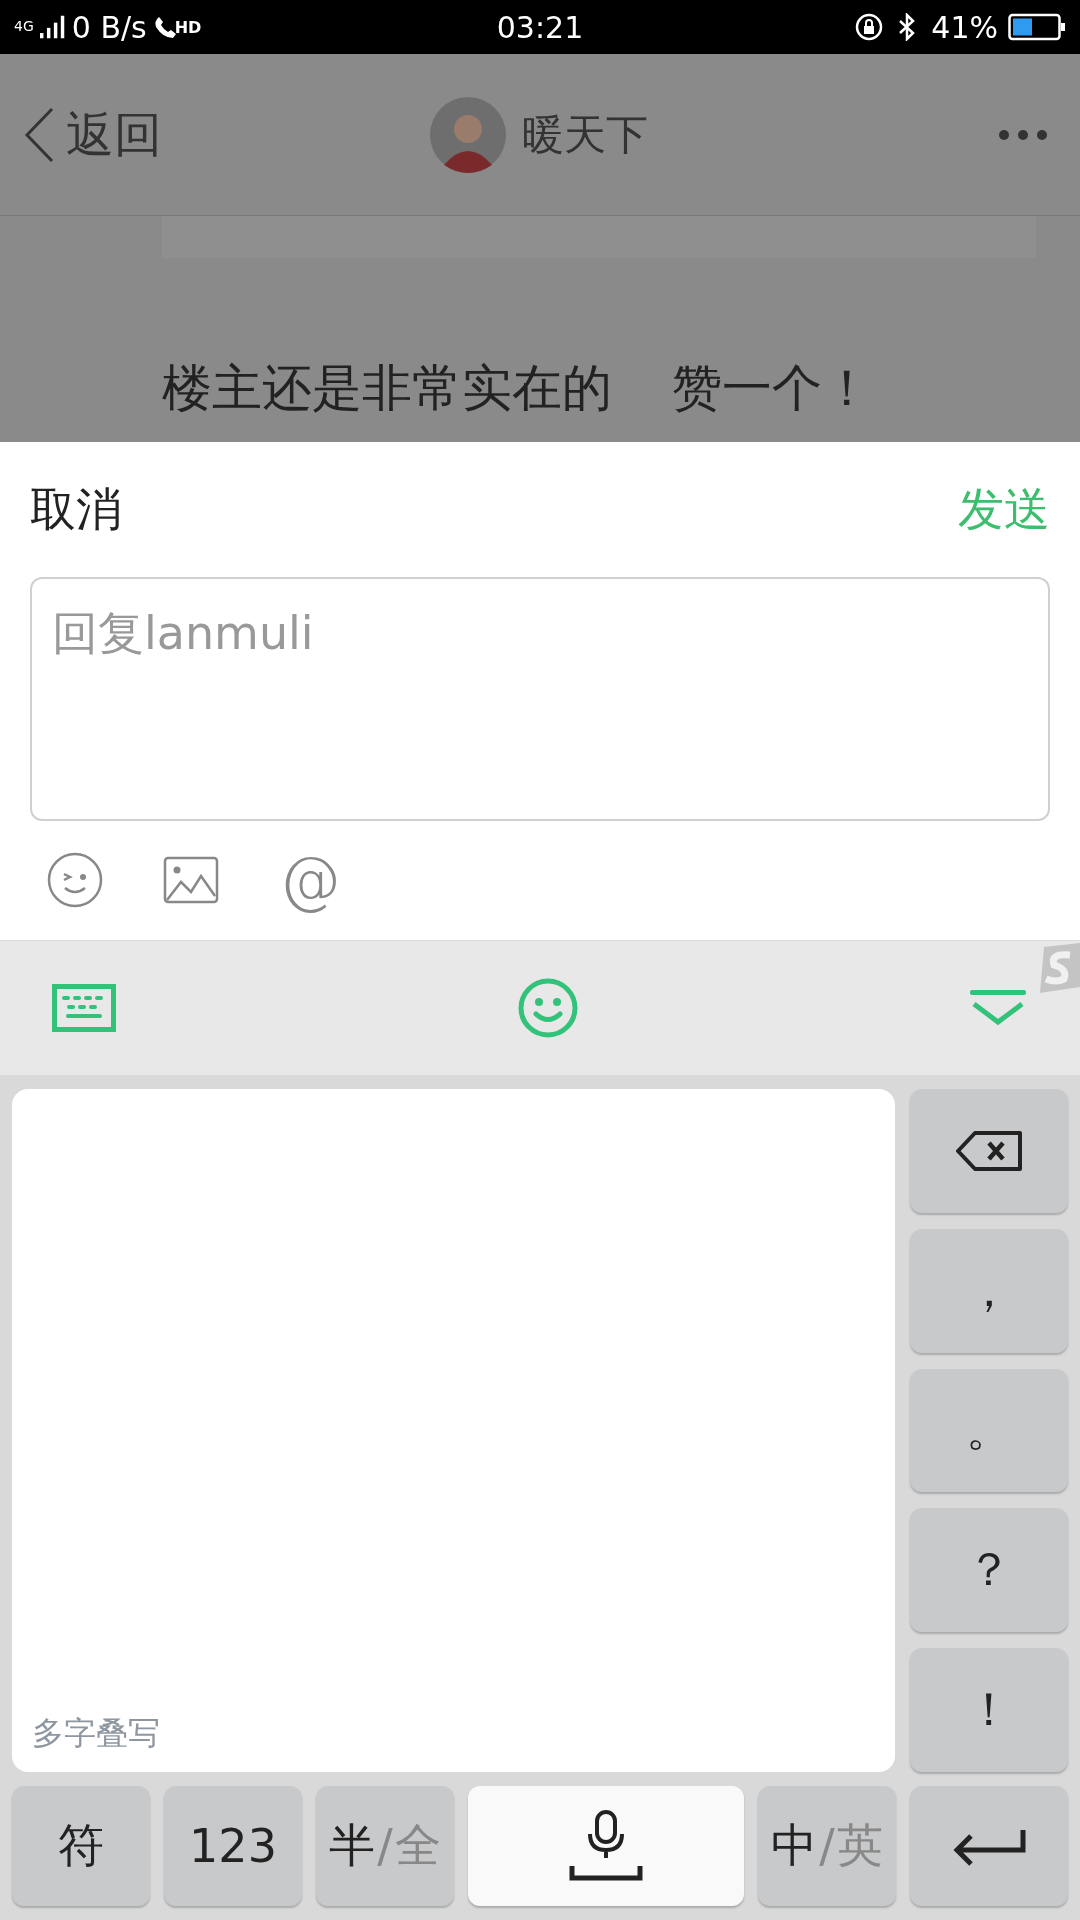 This screenshot has height=1920, width=1080. Describe the element at coordinates (859, 1846) in the screenshot. I see `toggle-option: 英` at that location.